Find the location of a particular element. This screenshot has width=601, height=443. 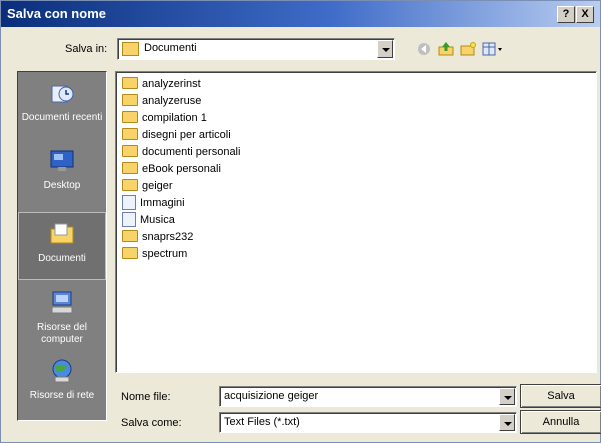

file-name-field: acquisizione geiger is located at coordinates (368, 396).